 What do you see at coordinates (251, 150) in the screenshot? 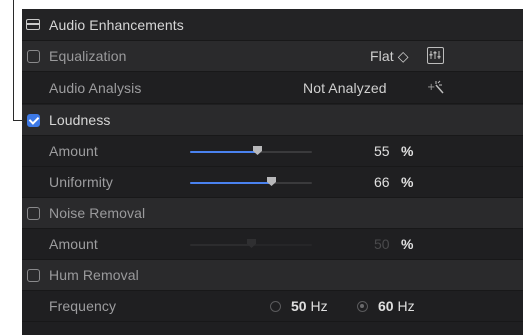
I see `loudness-amount-slider` at bounding box center [251, 150].